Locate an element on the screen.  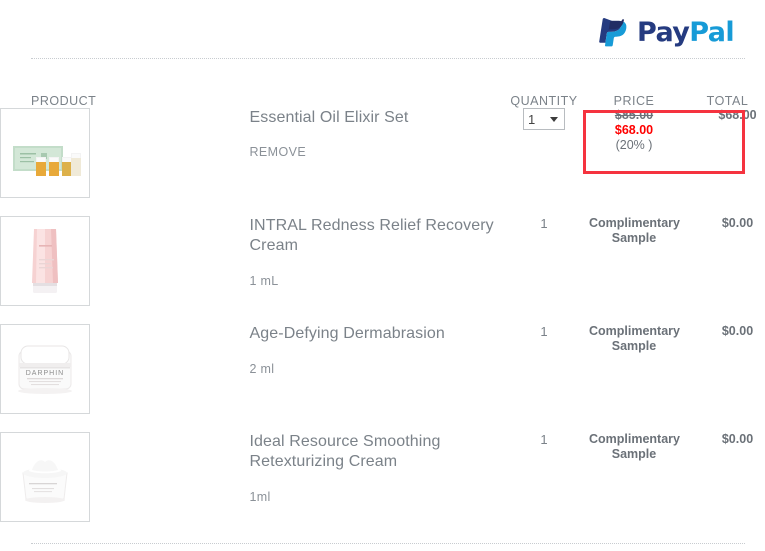
paypal-word-pay: Pay is located at coordinates (663, 32).